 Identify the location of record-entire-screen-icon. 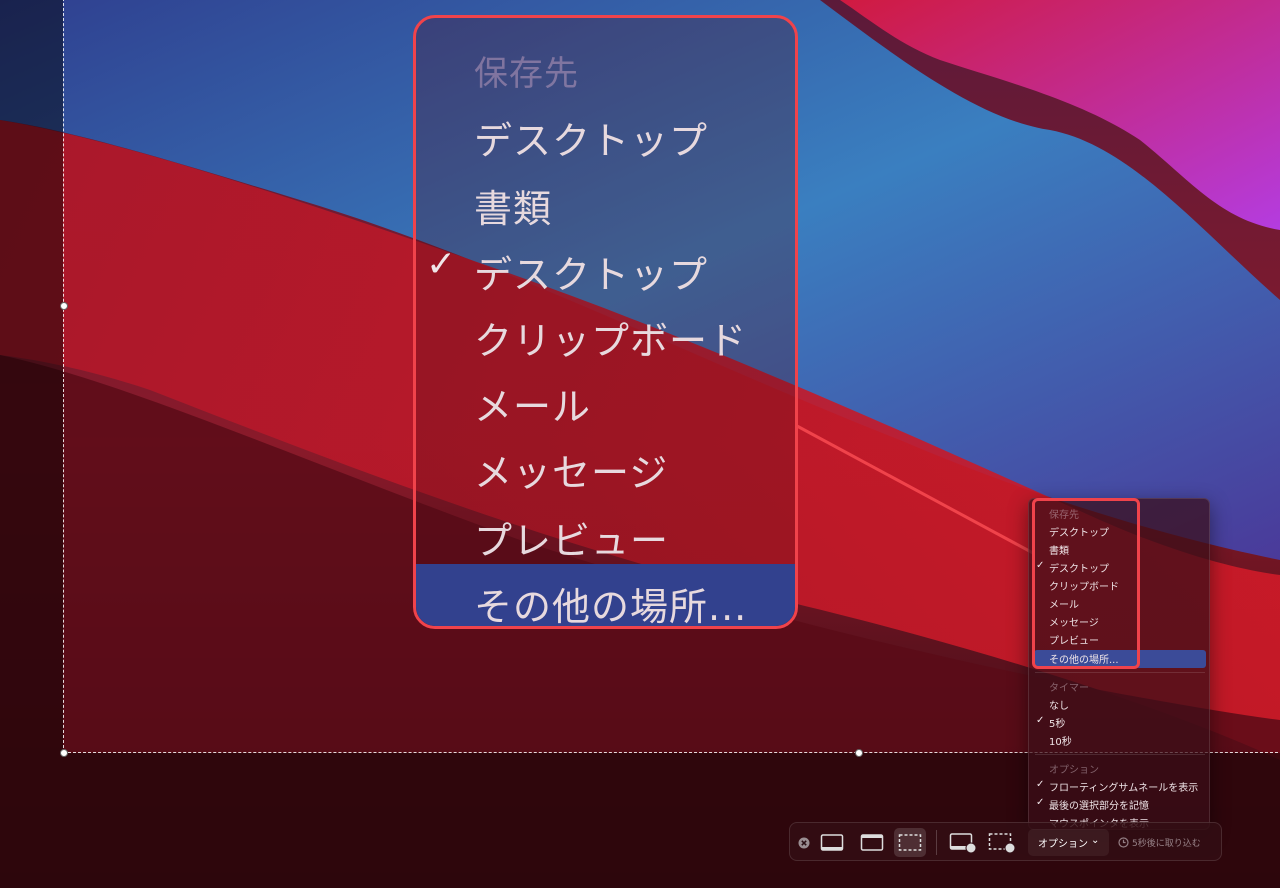
(963, 842).